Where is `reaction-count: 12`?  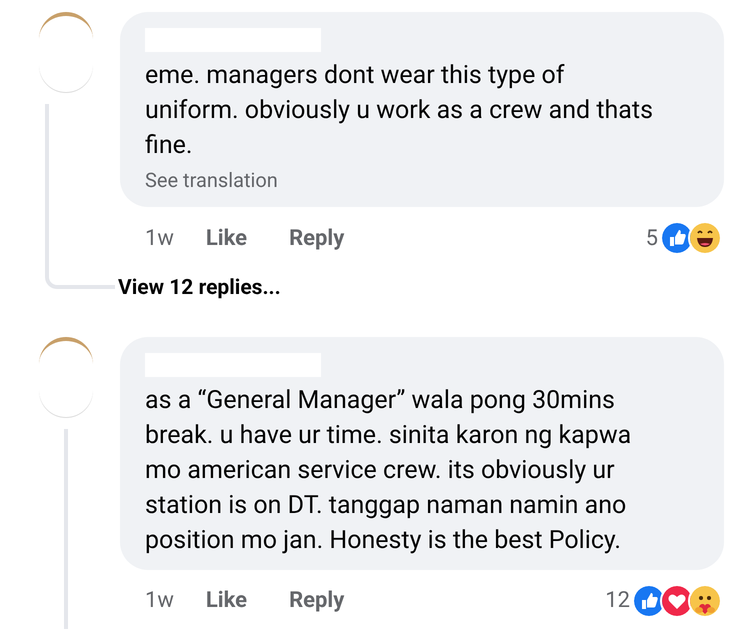 reaction-count: 12 is located at coordinates (617, 600).